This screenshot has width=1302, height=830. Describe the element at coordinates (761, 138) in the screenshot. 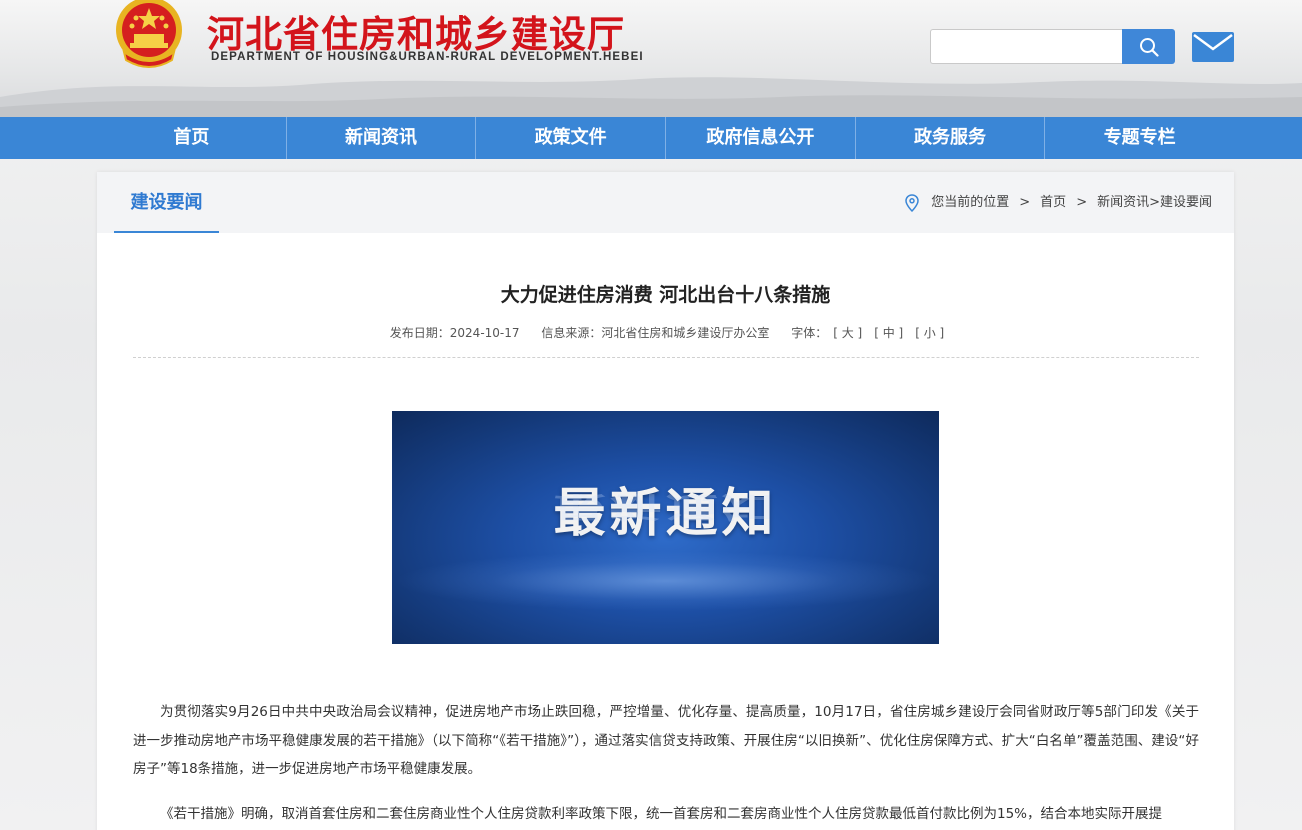

I see `nav-item-gov-info: 政府信息公开` at that location.